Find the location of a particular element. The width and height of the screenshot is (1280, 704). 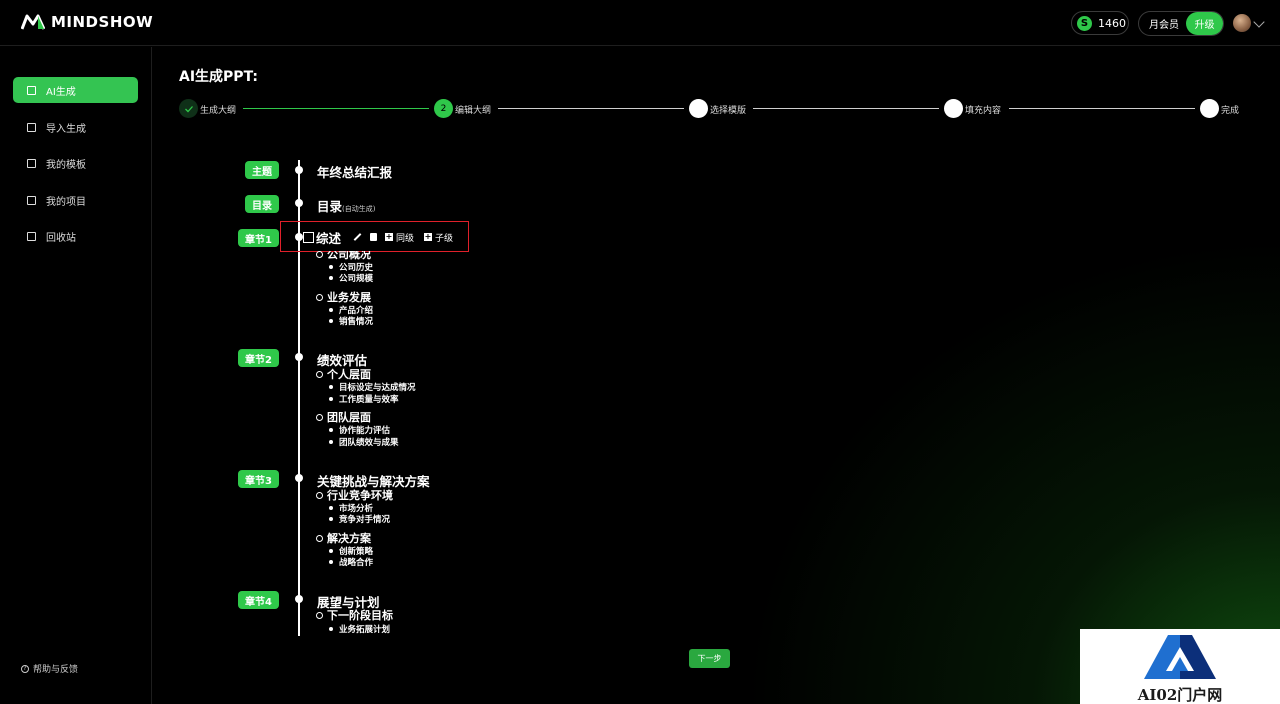

step-4-circle is located at coordinates (953, 108).